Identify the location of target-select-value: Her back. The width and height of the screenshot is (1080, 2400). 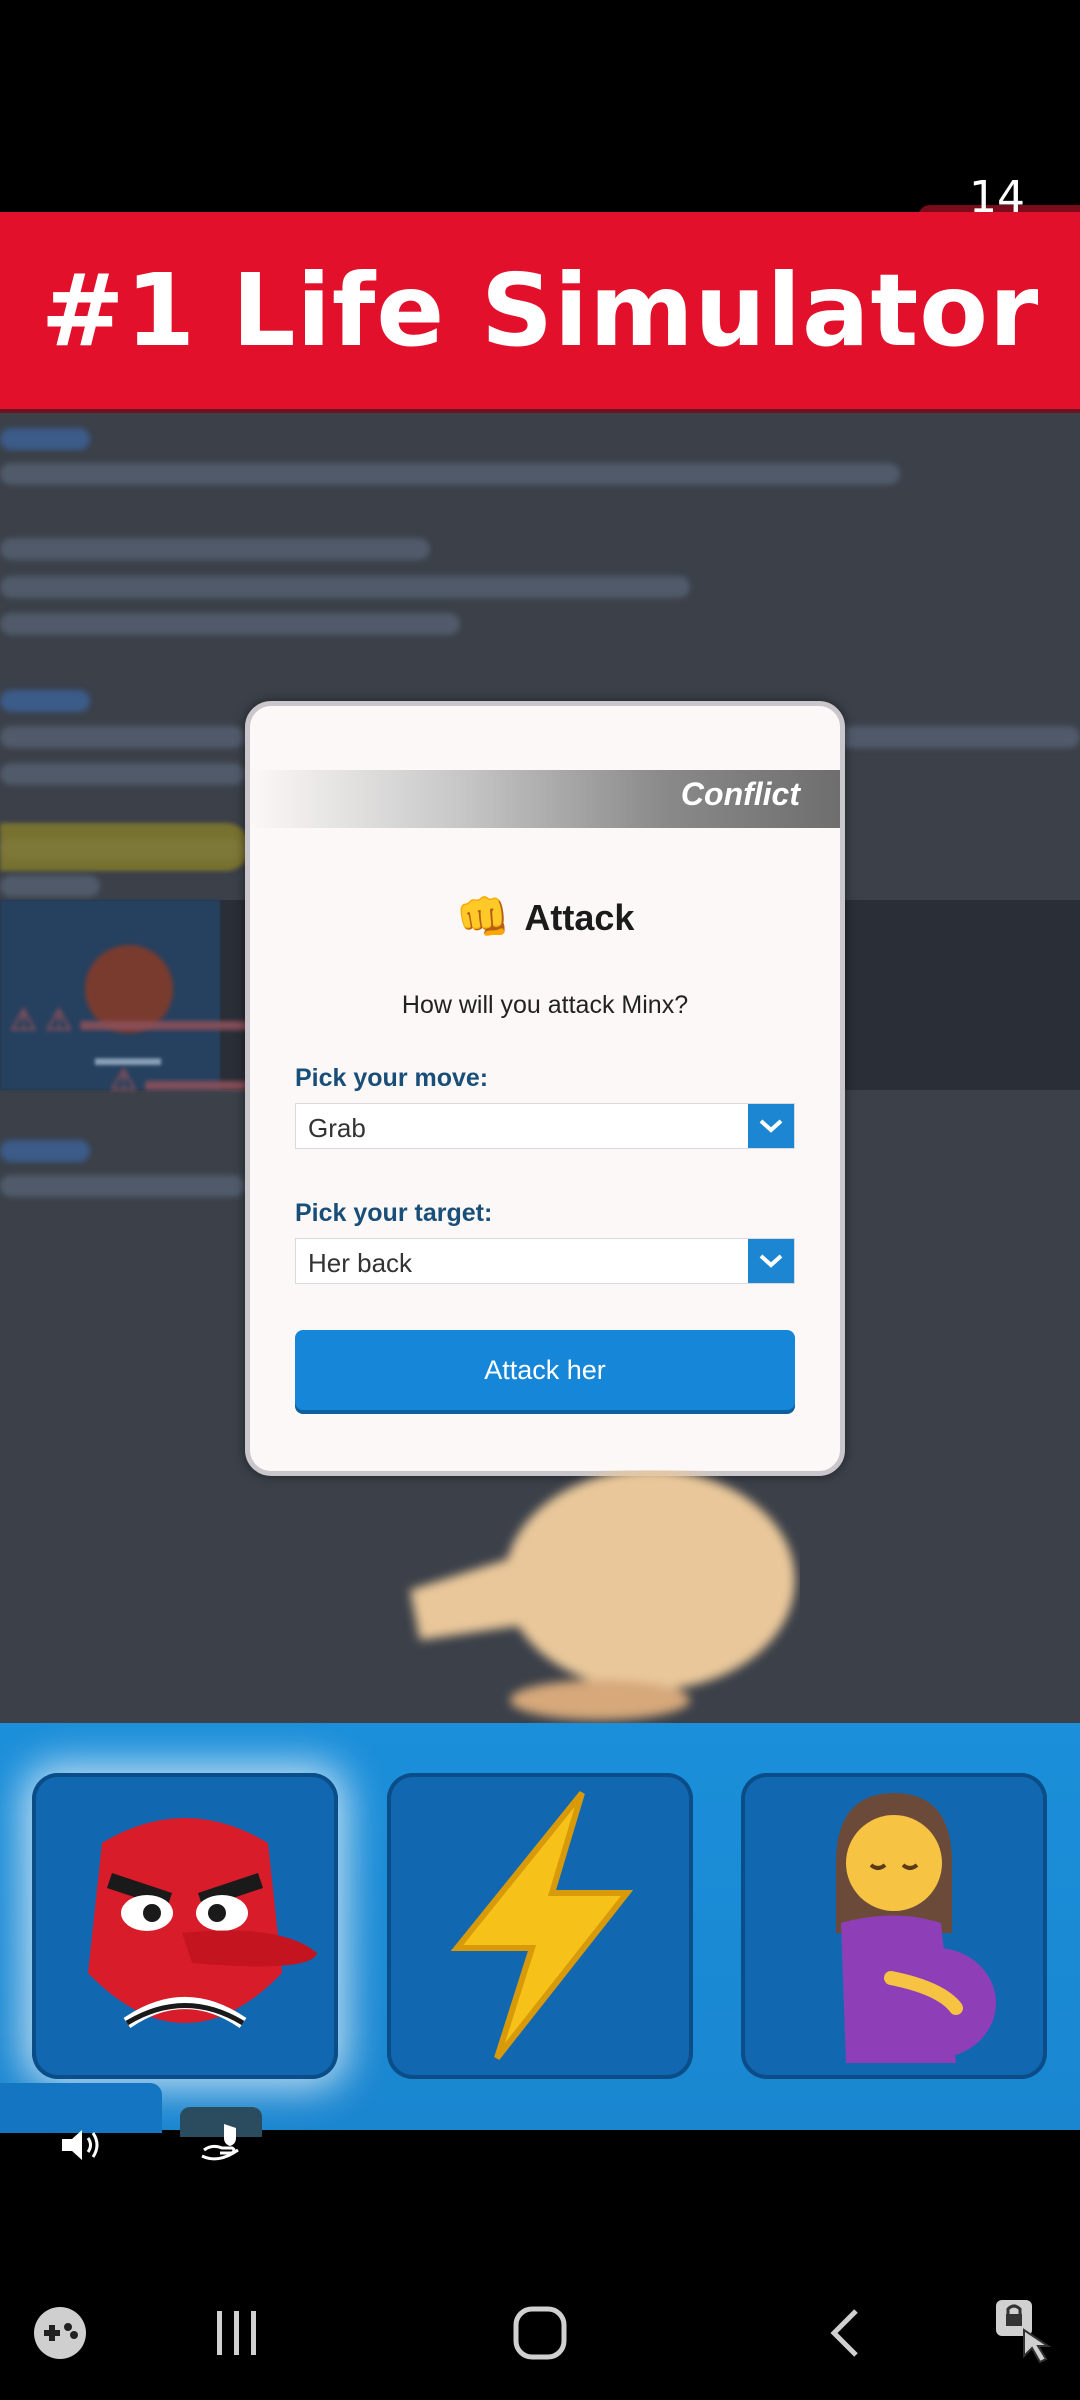
(360, 1263).